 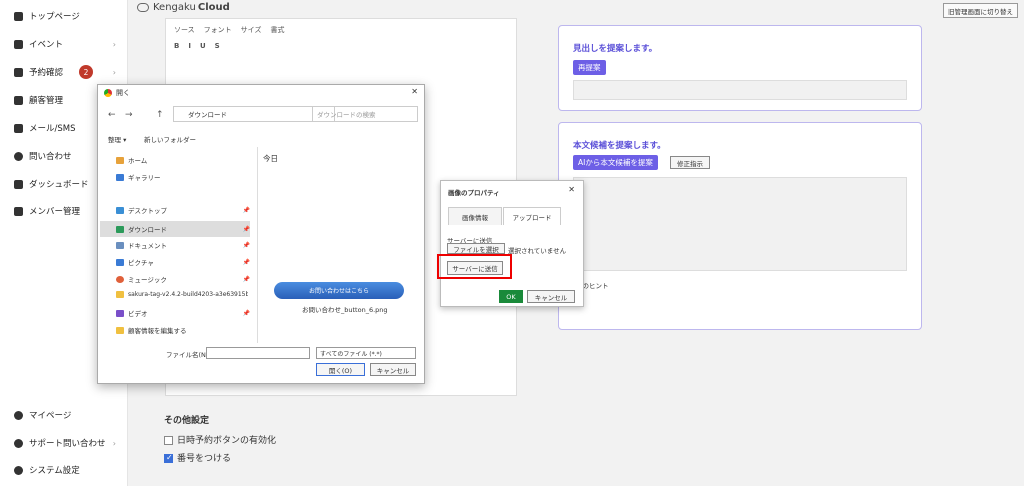 What do you see at coordinates (120, 210) in the screenshot?
I see `desktop-icon` at bounding box center [120, 210].